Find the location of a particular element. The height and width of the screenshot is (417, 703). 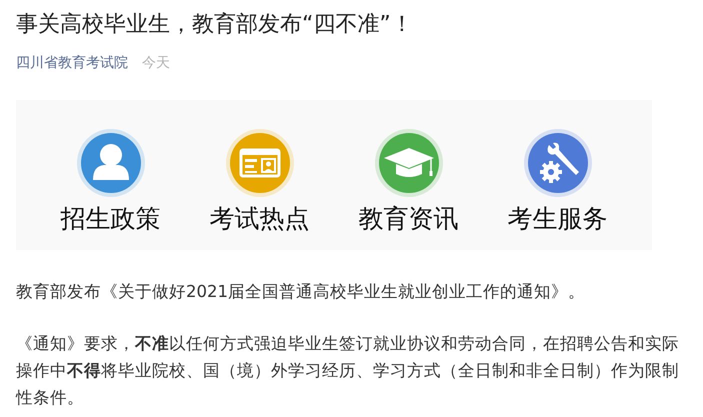

category-label: 考试热点 is located at coordinates (260, 218).